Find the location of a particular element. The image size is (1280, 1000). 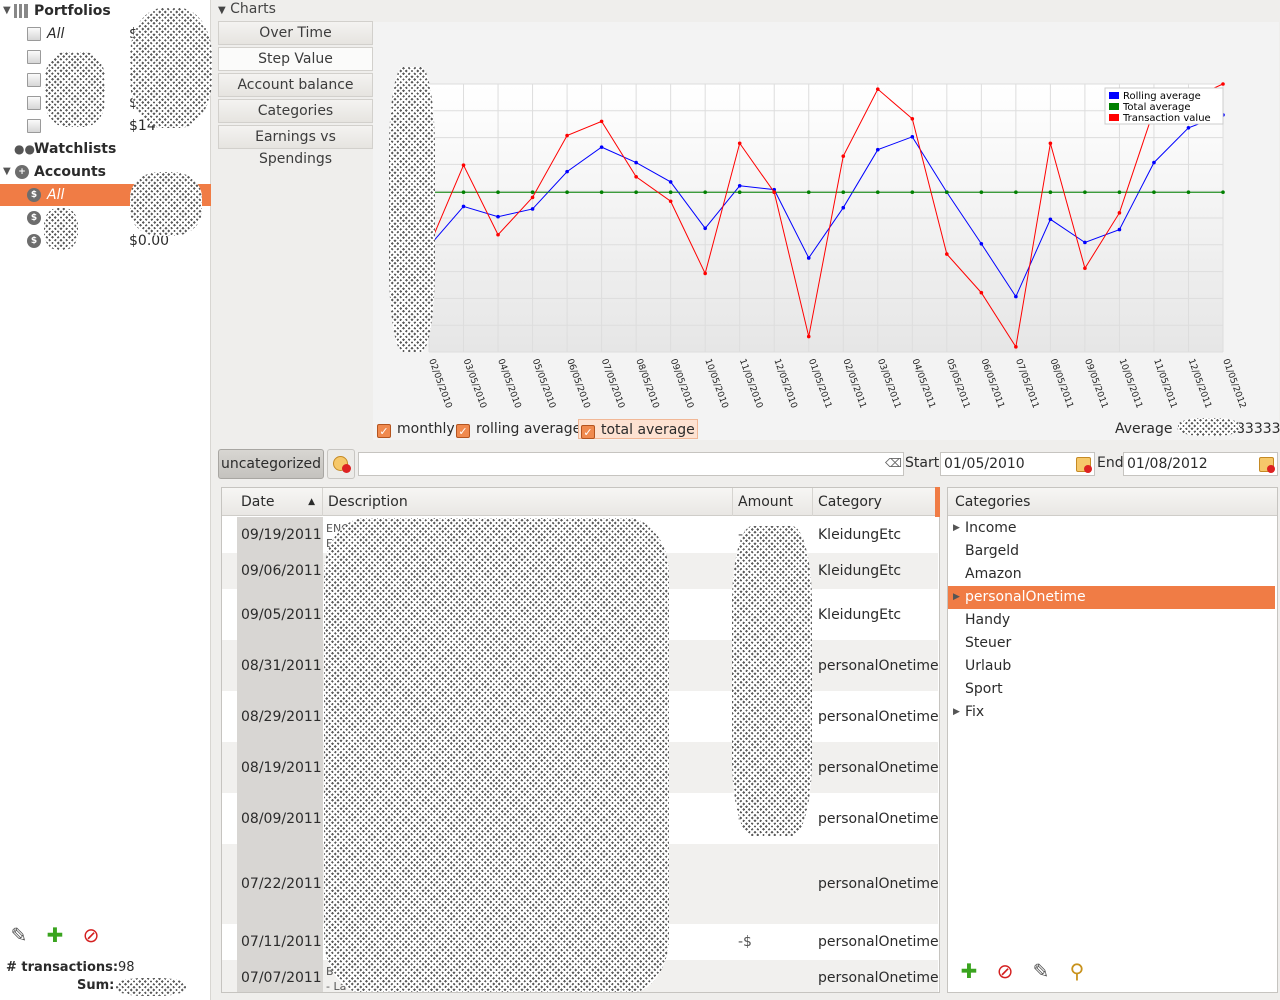

x-tick-label: 04/05/2010 is located at coordinates (508, 384).